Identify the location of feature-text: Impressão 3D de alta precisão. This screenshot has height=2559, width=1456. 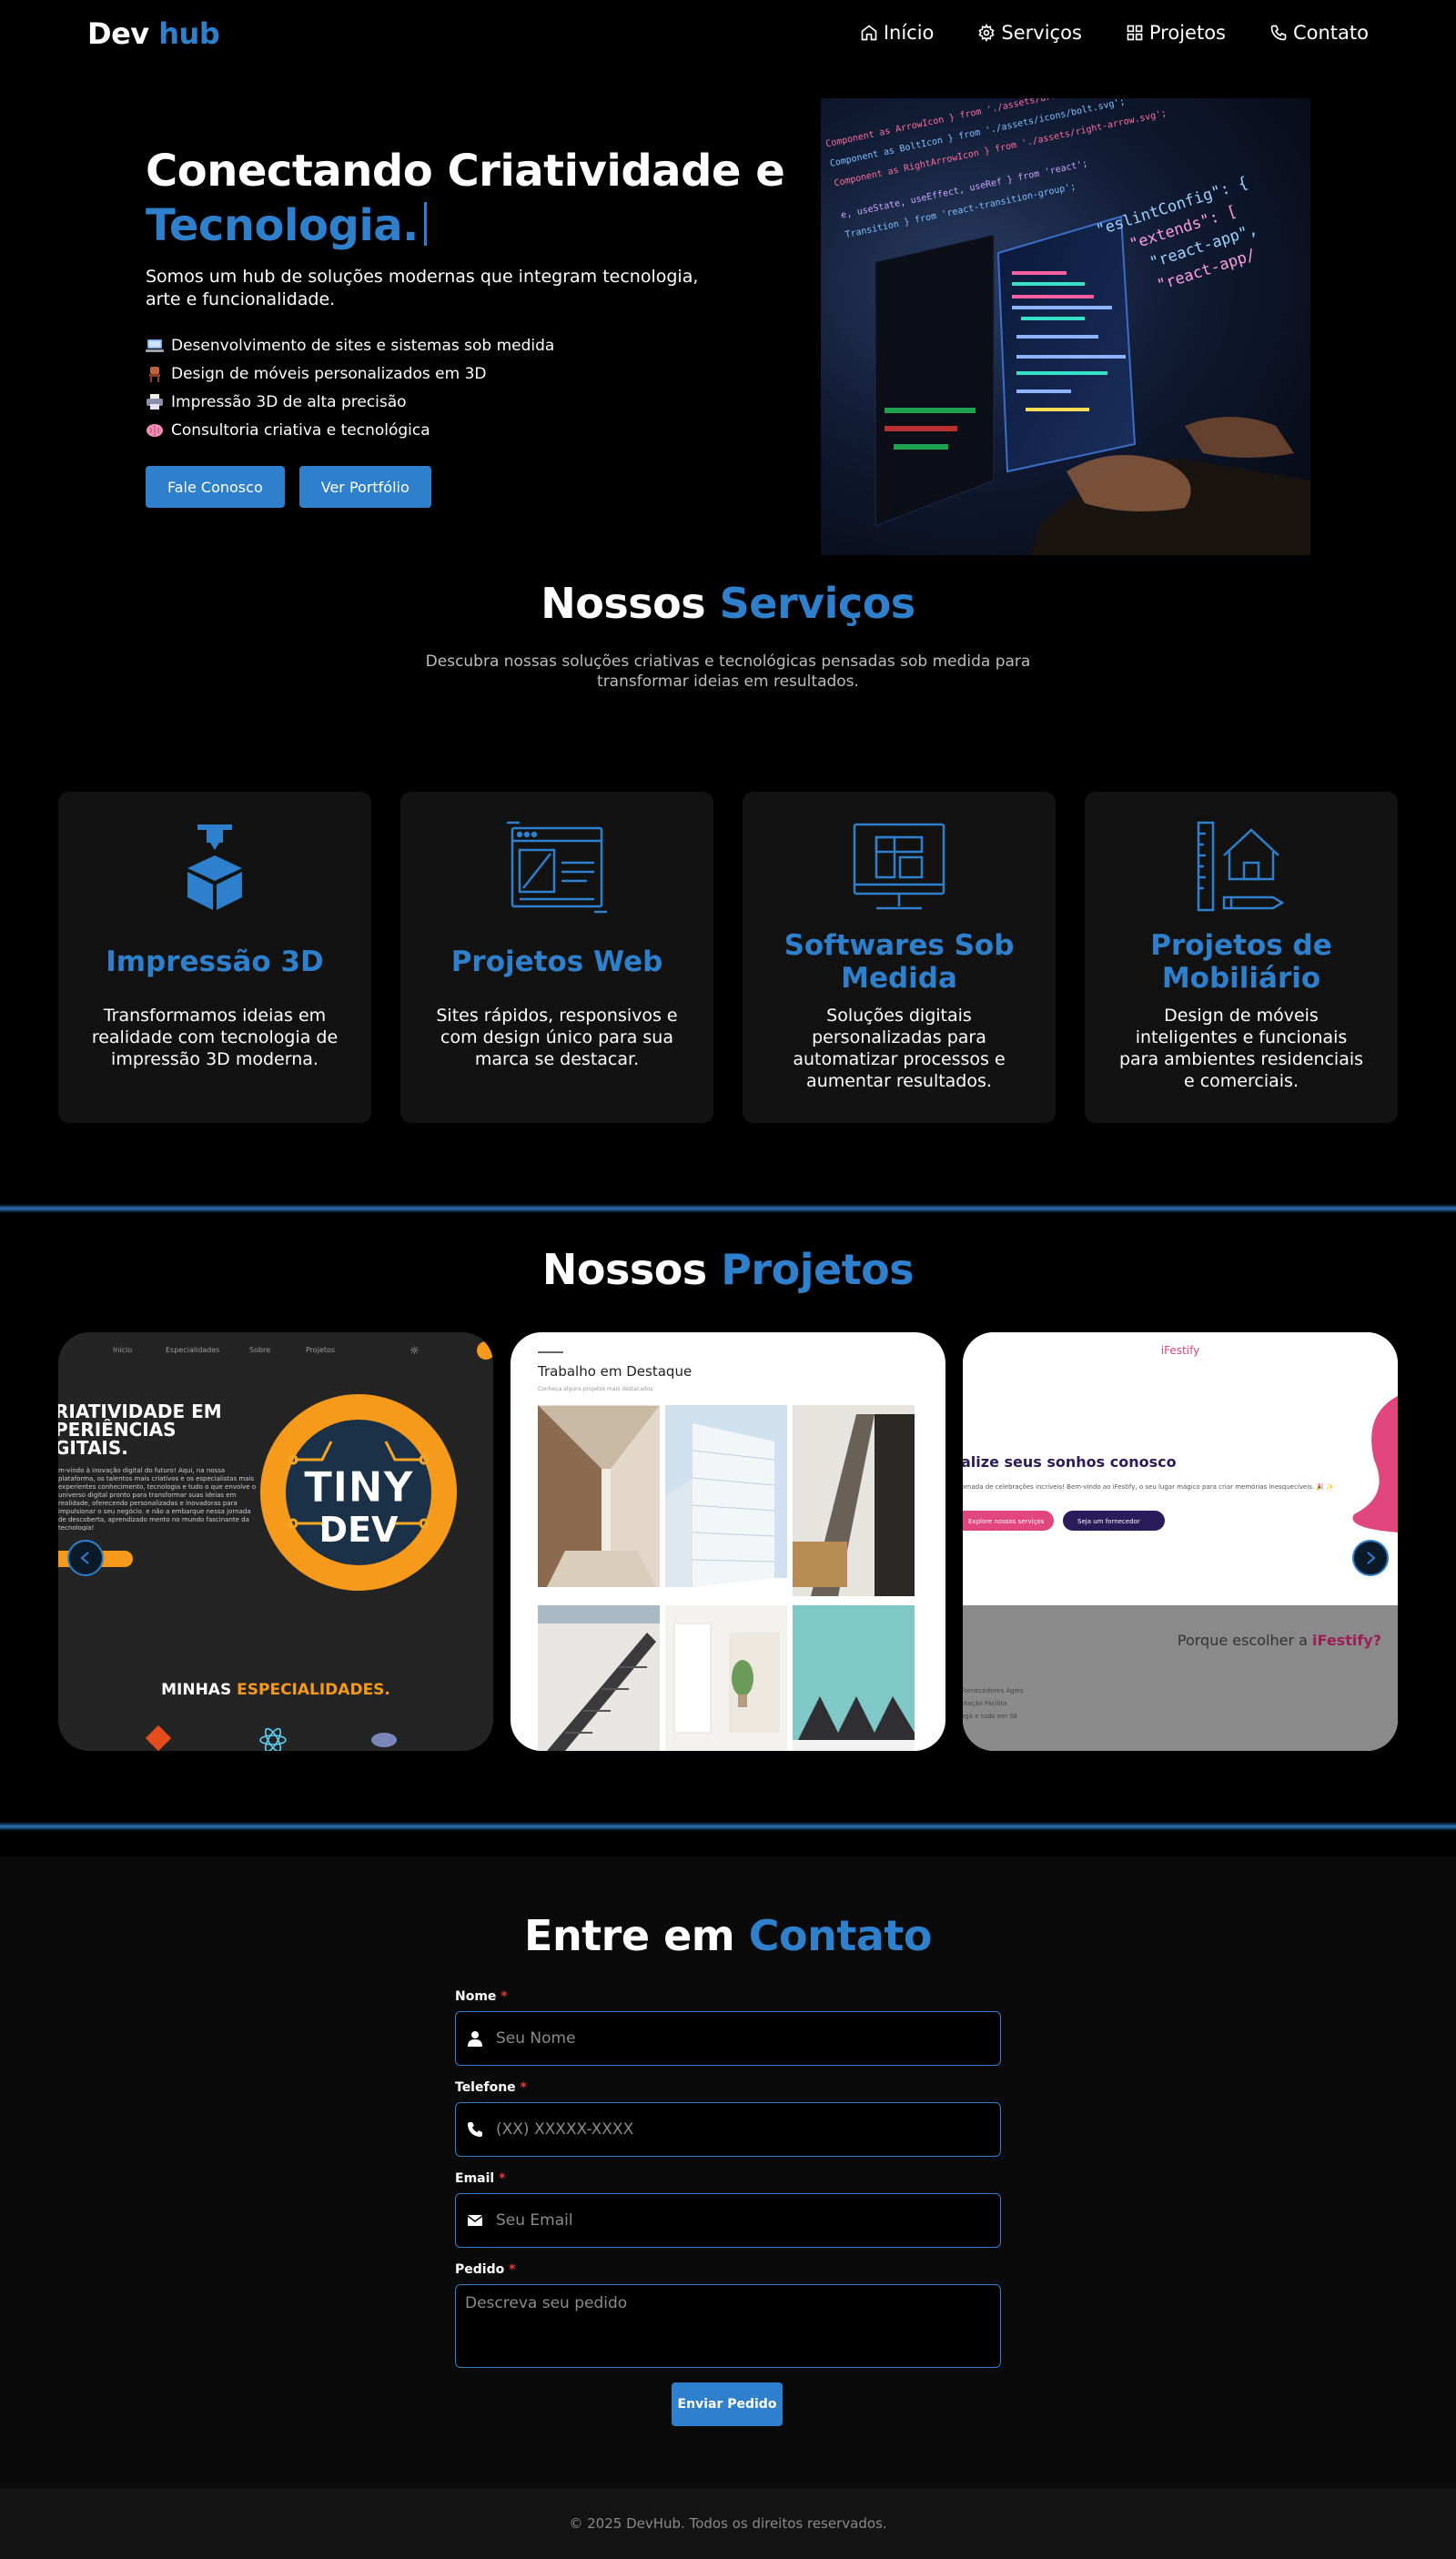
(289, 401).